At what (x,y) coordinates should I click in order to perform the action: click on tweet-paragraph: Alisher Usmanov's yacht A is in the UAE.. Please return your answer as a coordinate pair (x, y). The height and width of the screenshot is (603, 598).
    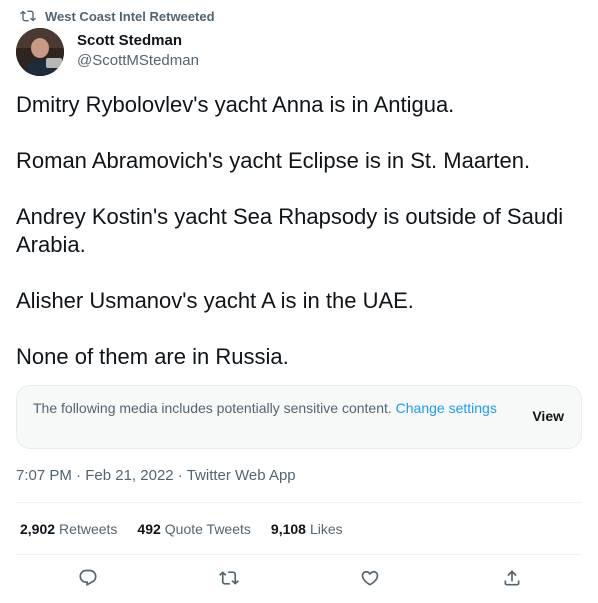
    Looking at the image, I should click on (215, 300).